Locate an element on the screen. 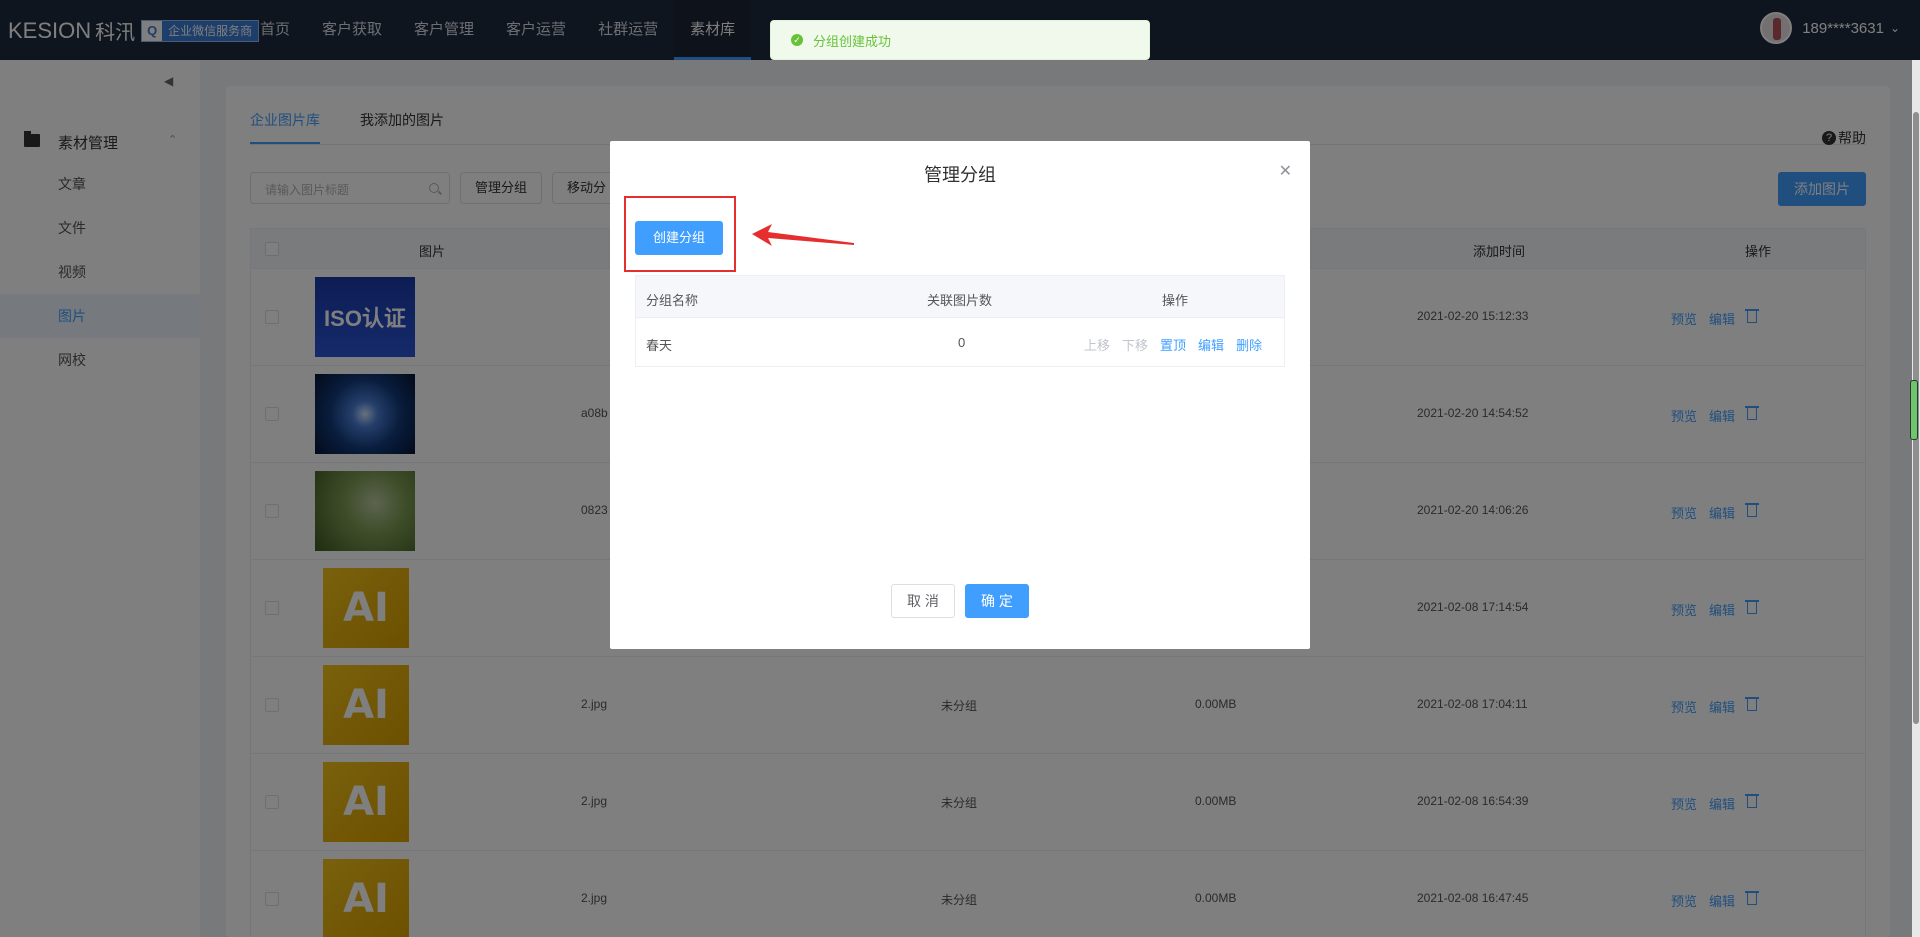 The image size is (1920, 937). toast-message: 分组创建成功 is located at coordinates (852, 41).